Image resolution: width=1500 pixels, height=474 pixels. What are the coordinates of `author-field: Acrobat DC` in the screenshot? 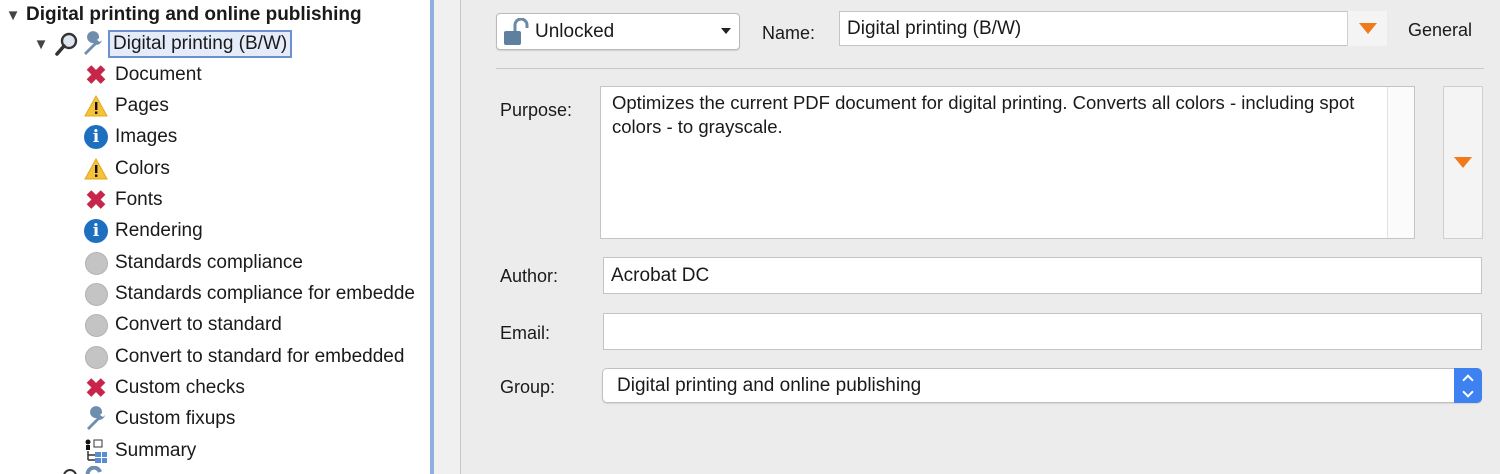 It's located at (1042, 275).